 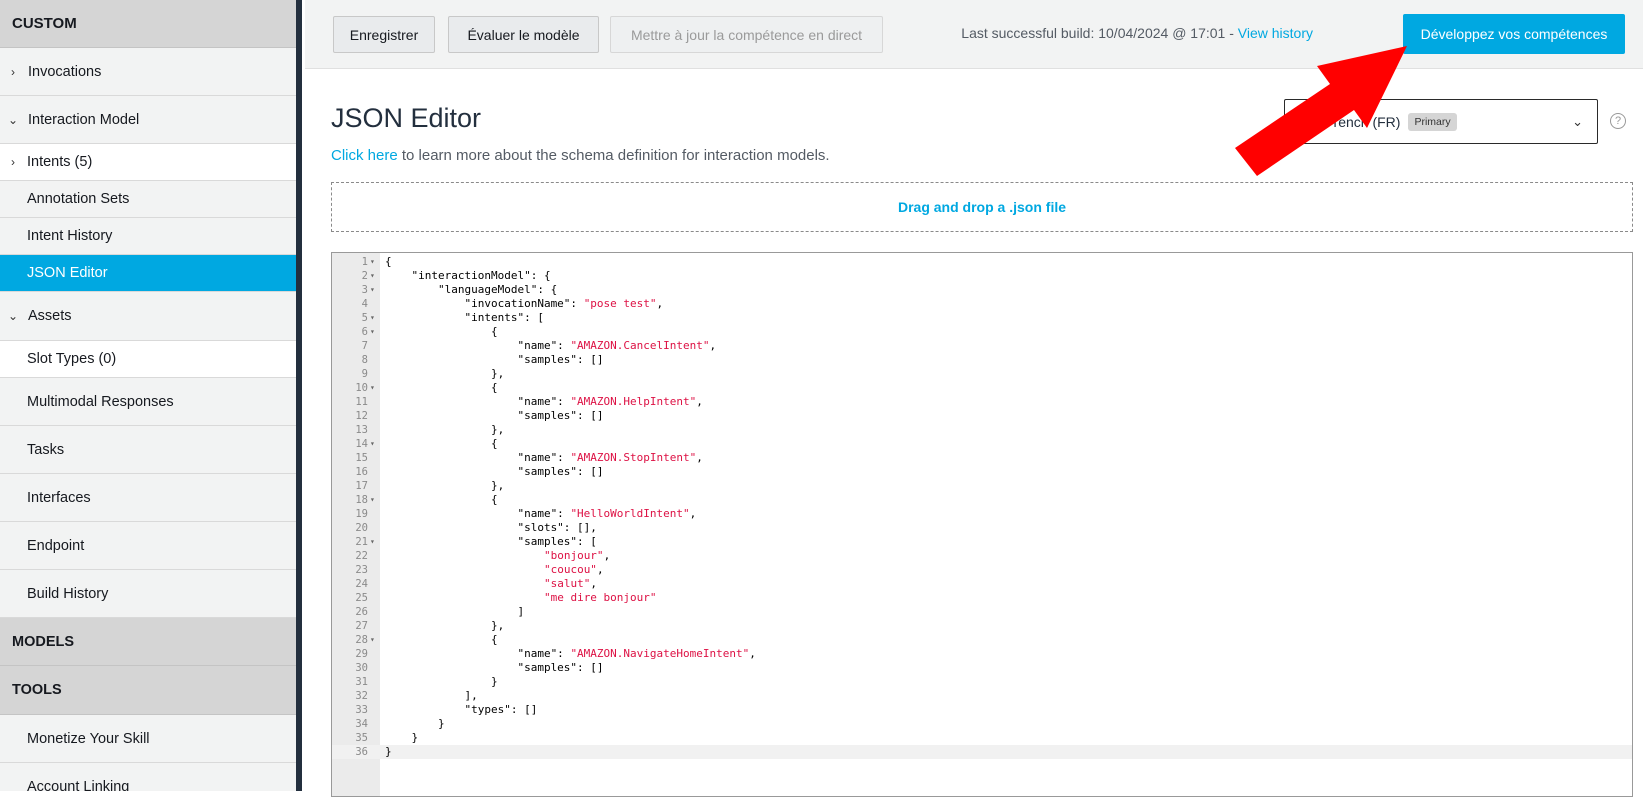 I want to click on sidebar-item-assets: ⌄ Assets, so click(x=148, y=316).